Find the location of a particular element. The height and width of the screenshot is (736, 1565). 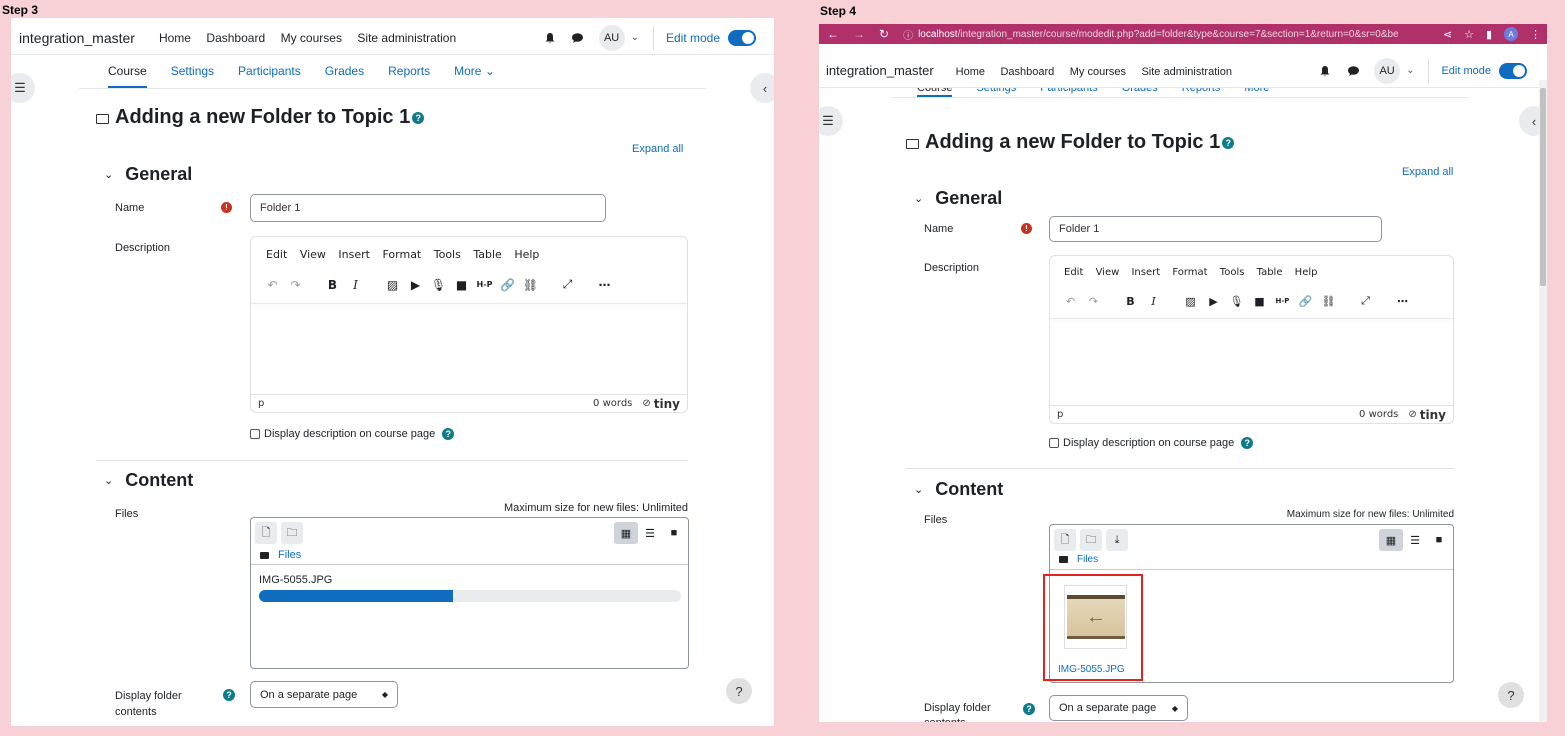

display-folder-select: On a separate page ◆ is located at coordinates (1118, 708).